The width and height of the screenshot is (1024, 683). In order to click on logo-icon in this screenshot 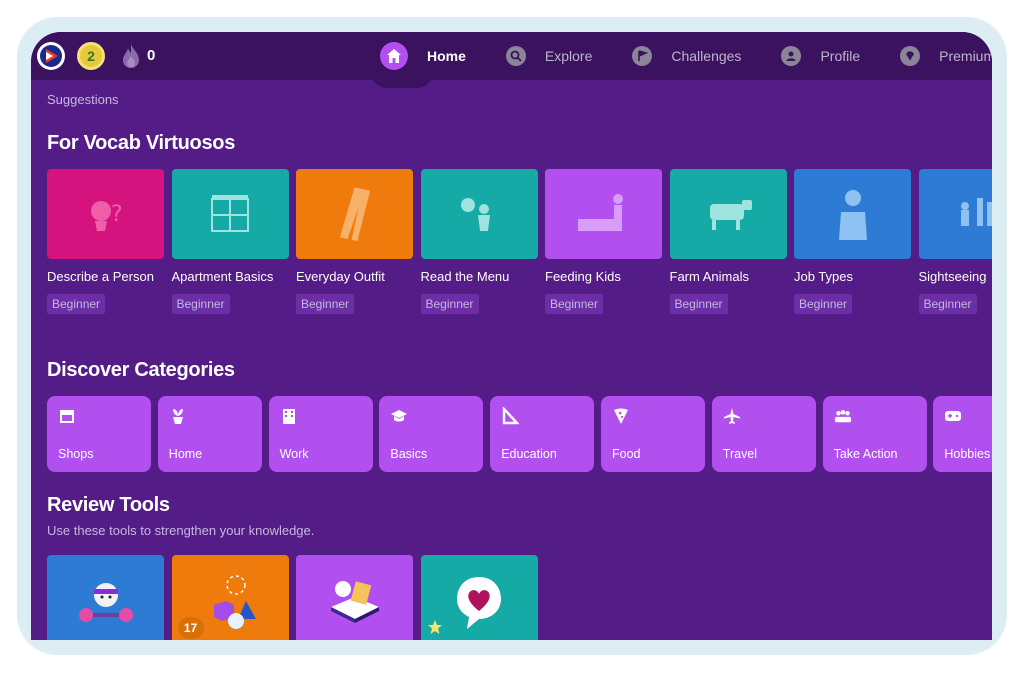, I will do `click(51, 56)`.